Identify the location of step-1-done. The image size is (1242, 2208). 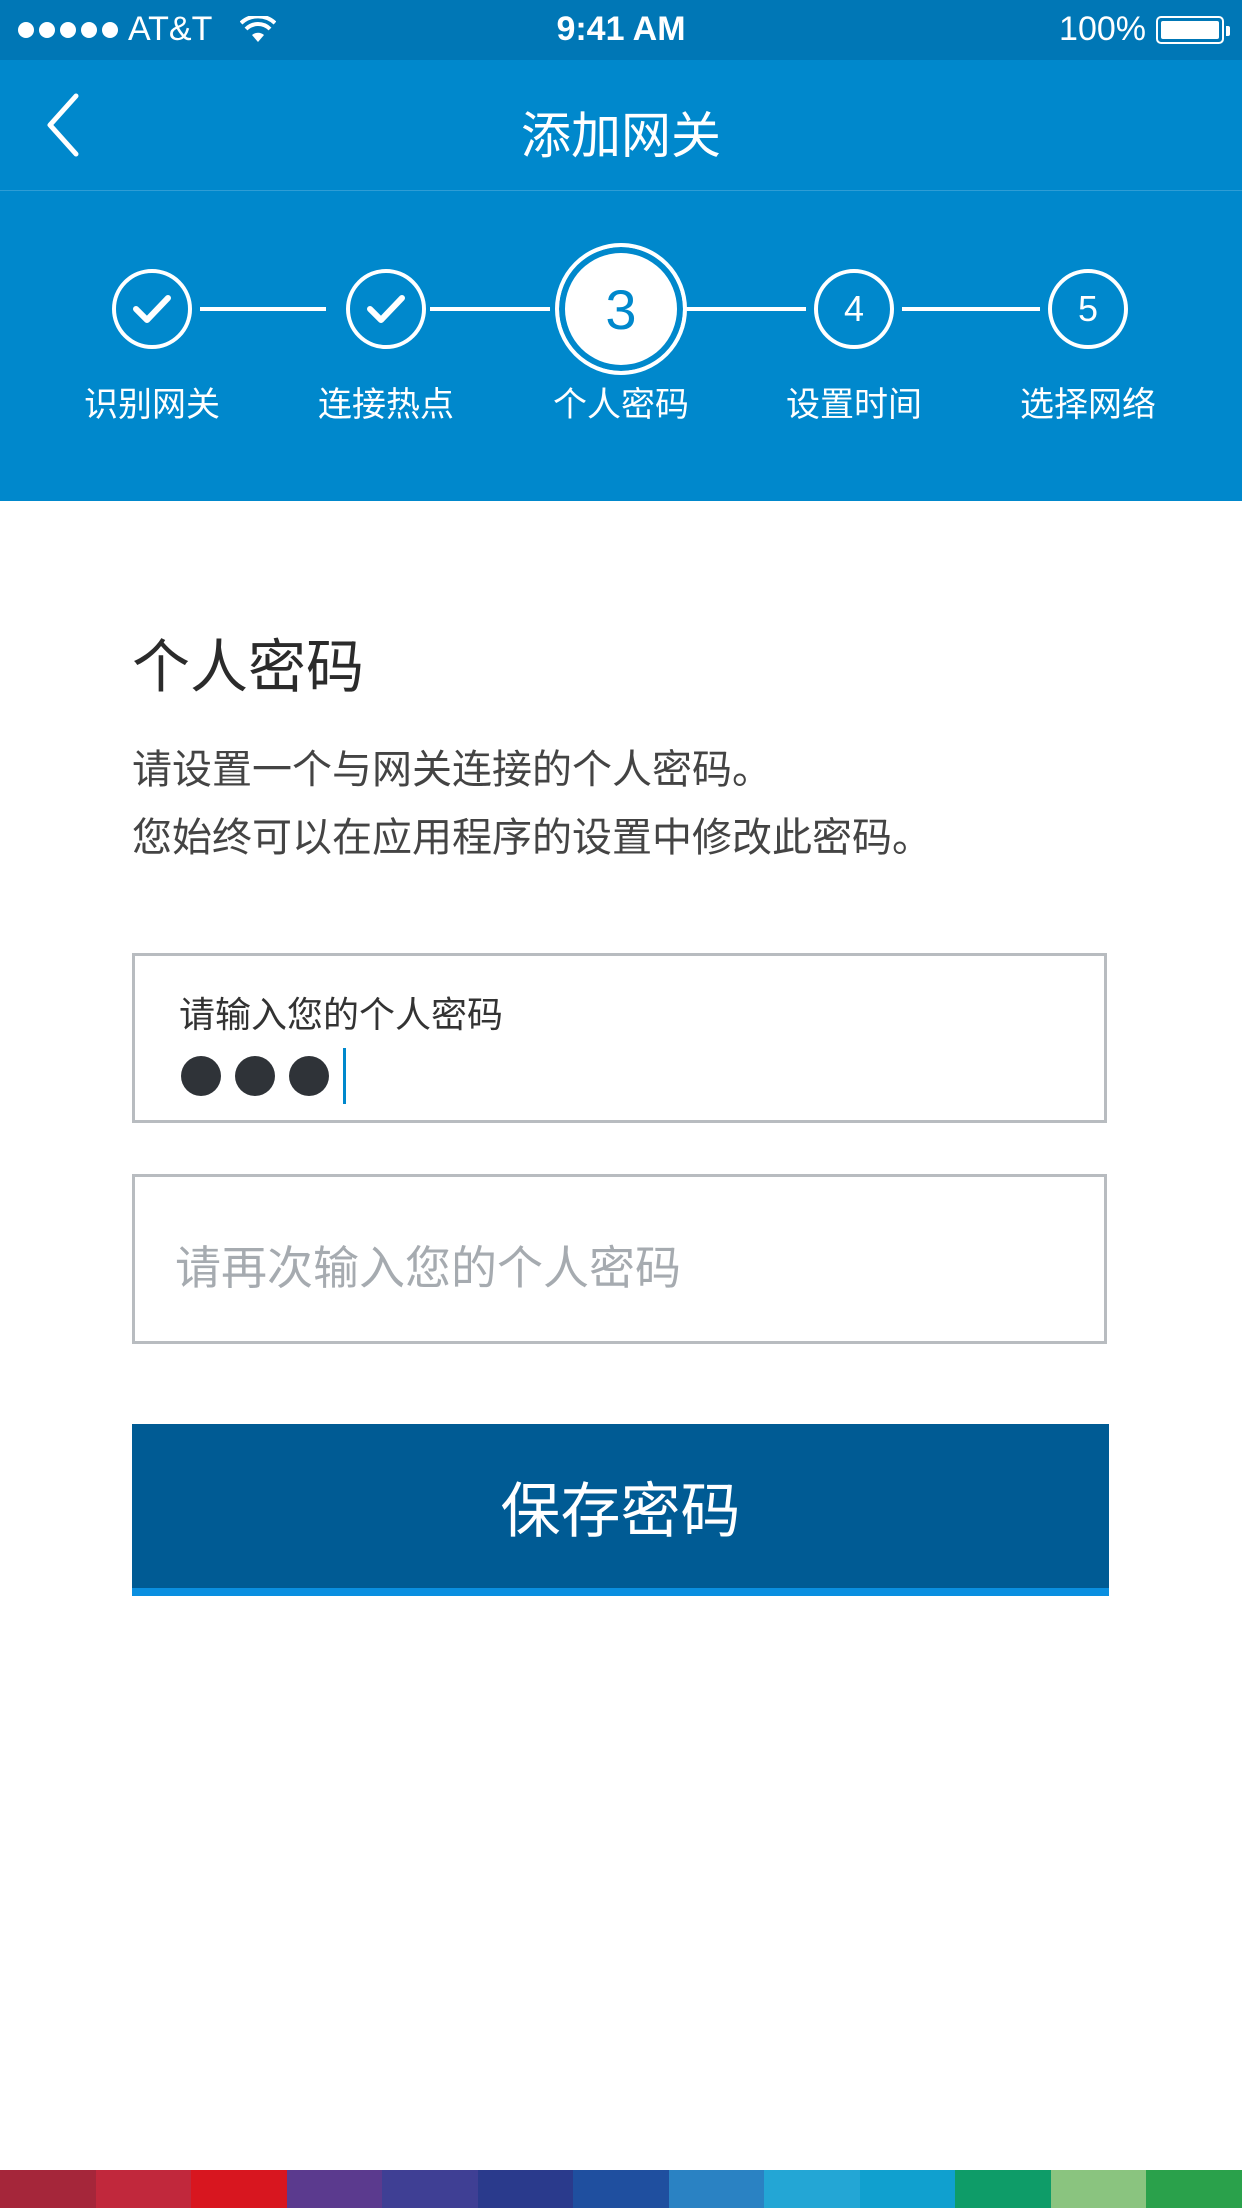
(152, 309).